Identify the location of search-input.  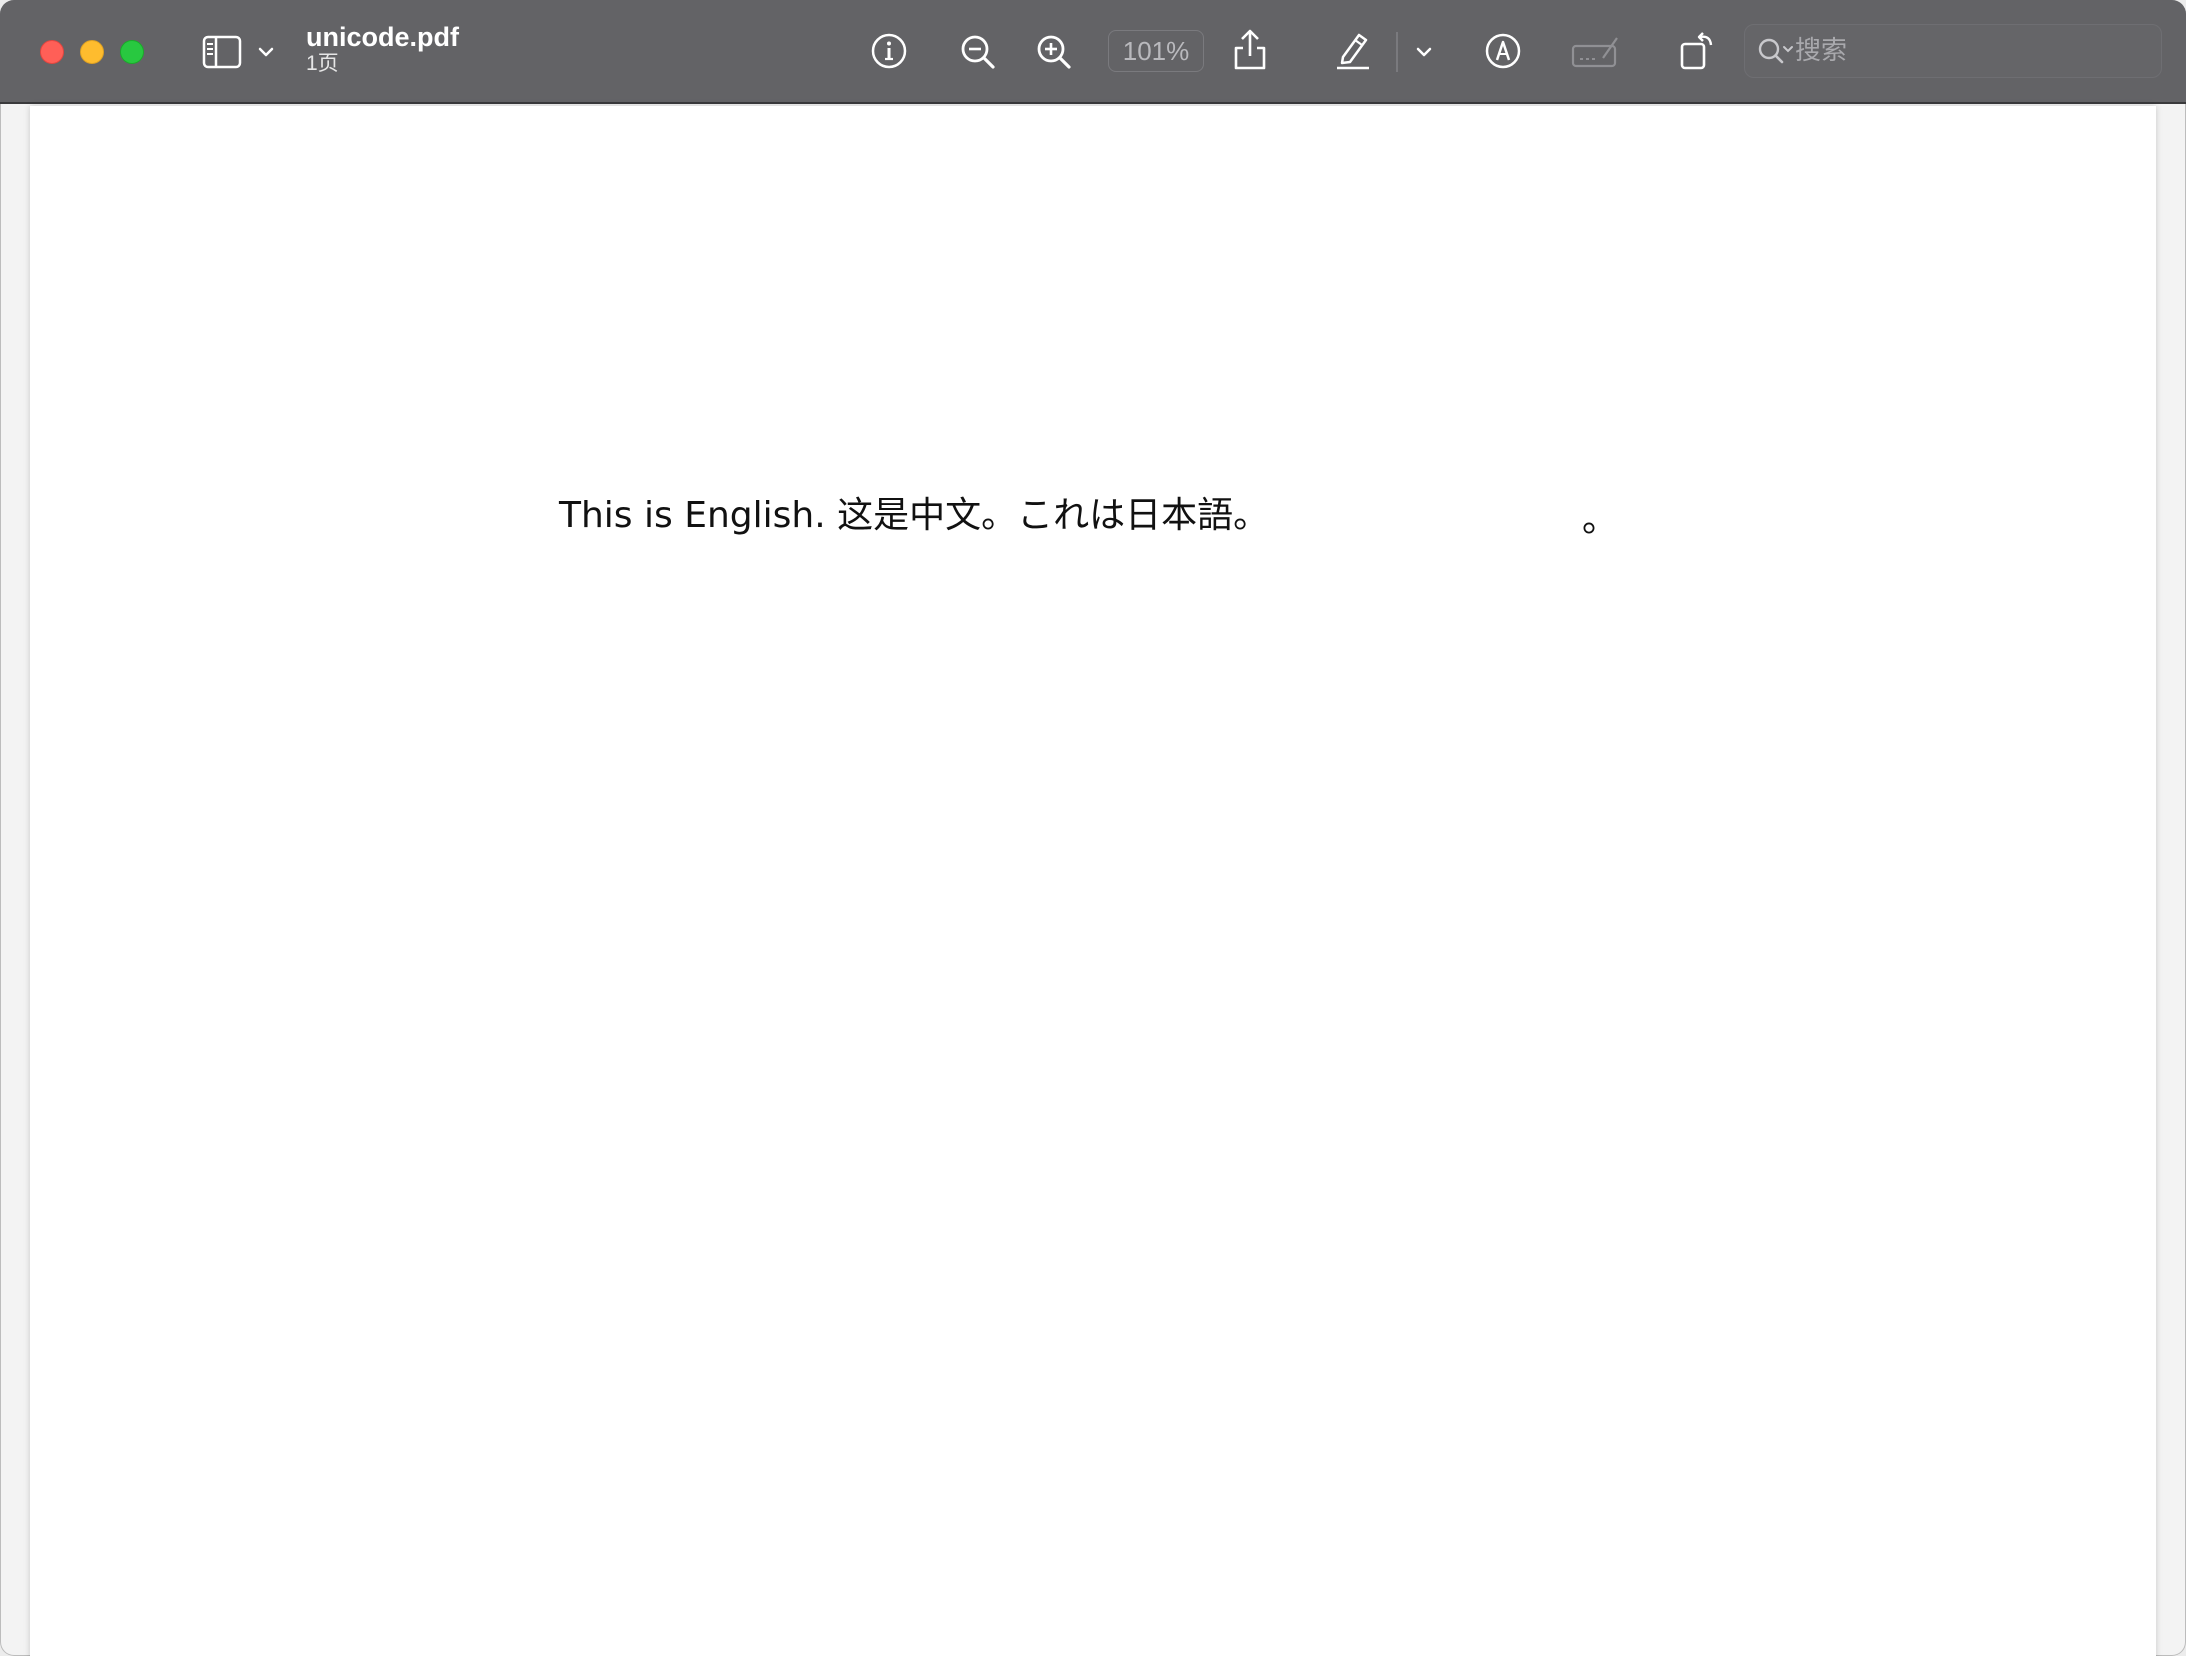
(1970, 51).